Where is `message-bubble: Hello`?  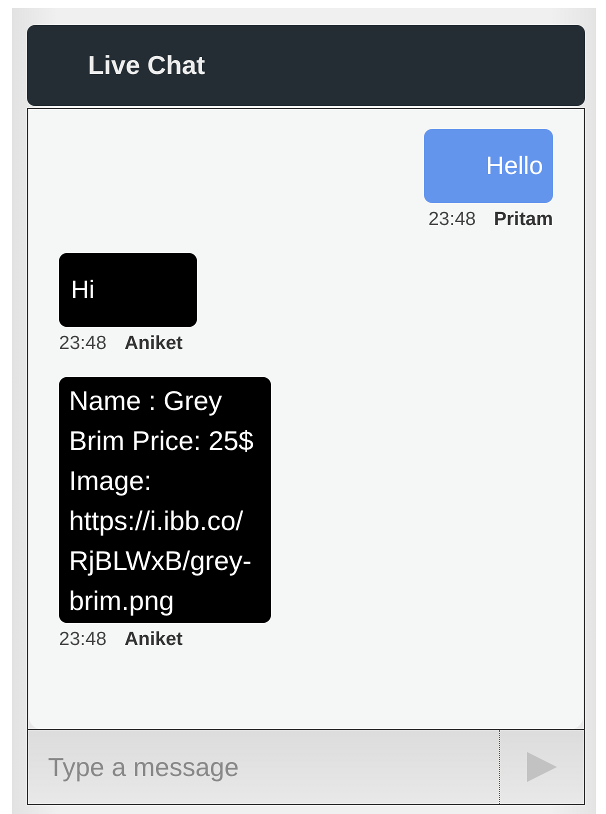 message-bubble: Hello is located at coordinates (488, 166).